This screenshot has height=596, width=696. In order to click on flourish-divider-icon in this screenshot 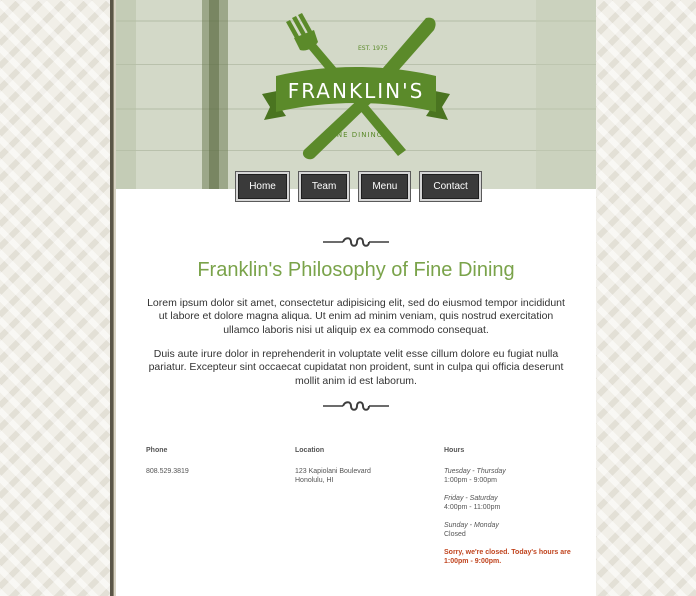, I will do `click(356, 242)`.